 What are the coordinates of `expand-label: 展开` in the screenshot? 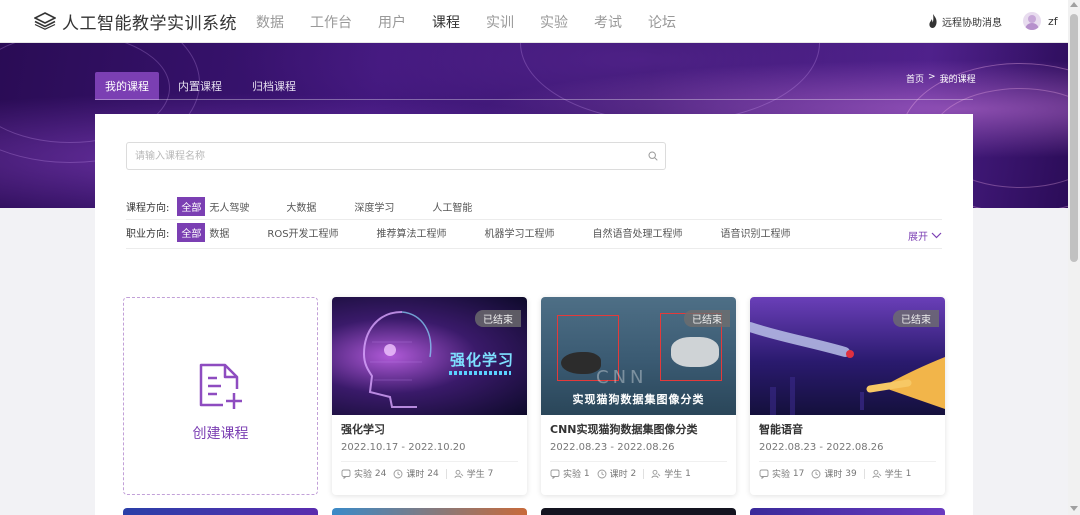 It's located at (918, 237).